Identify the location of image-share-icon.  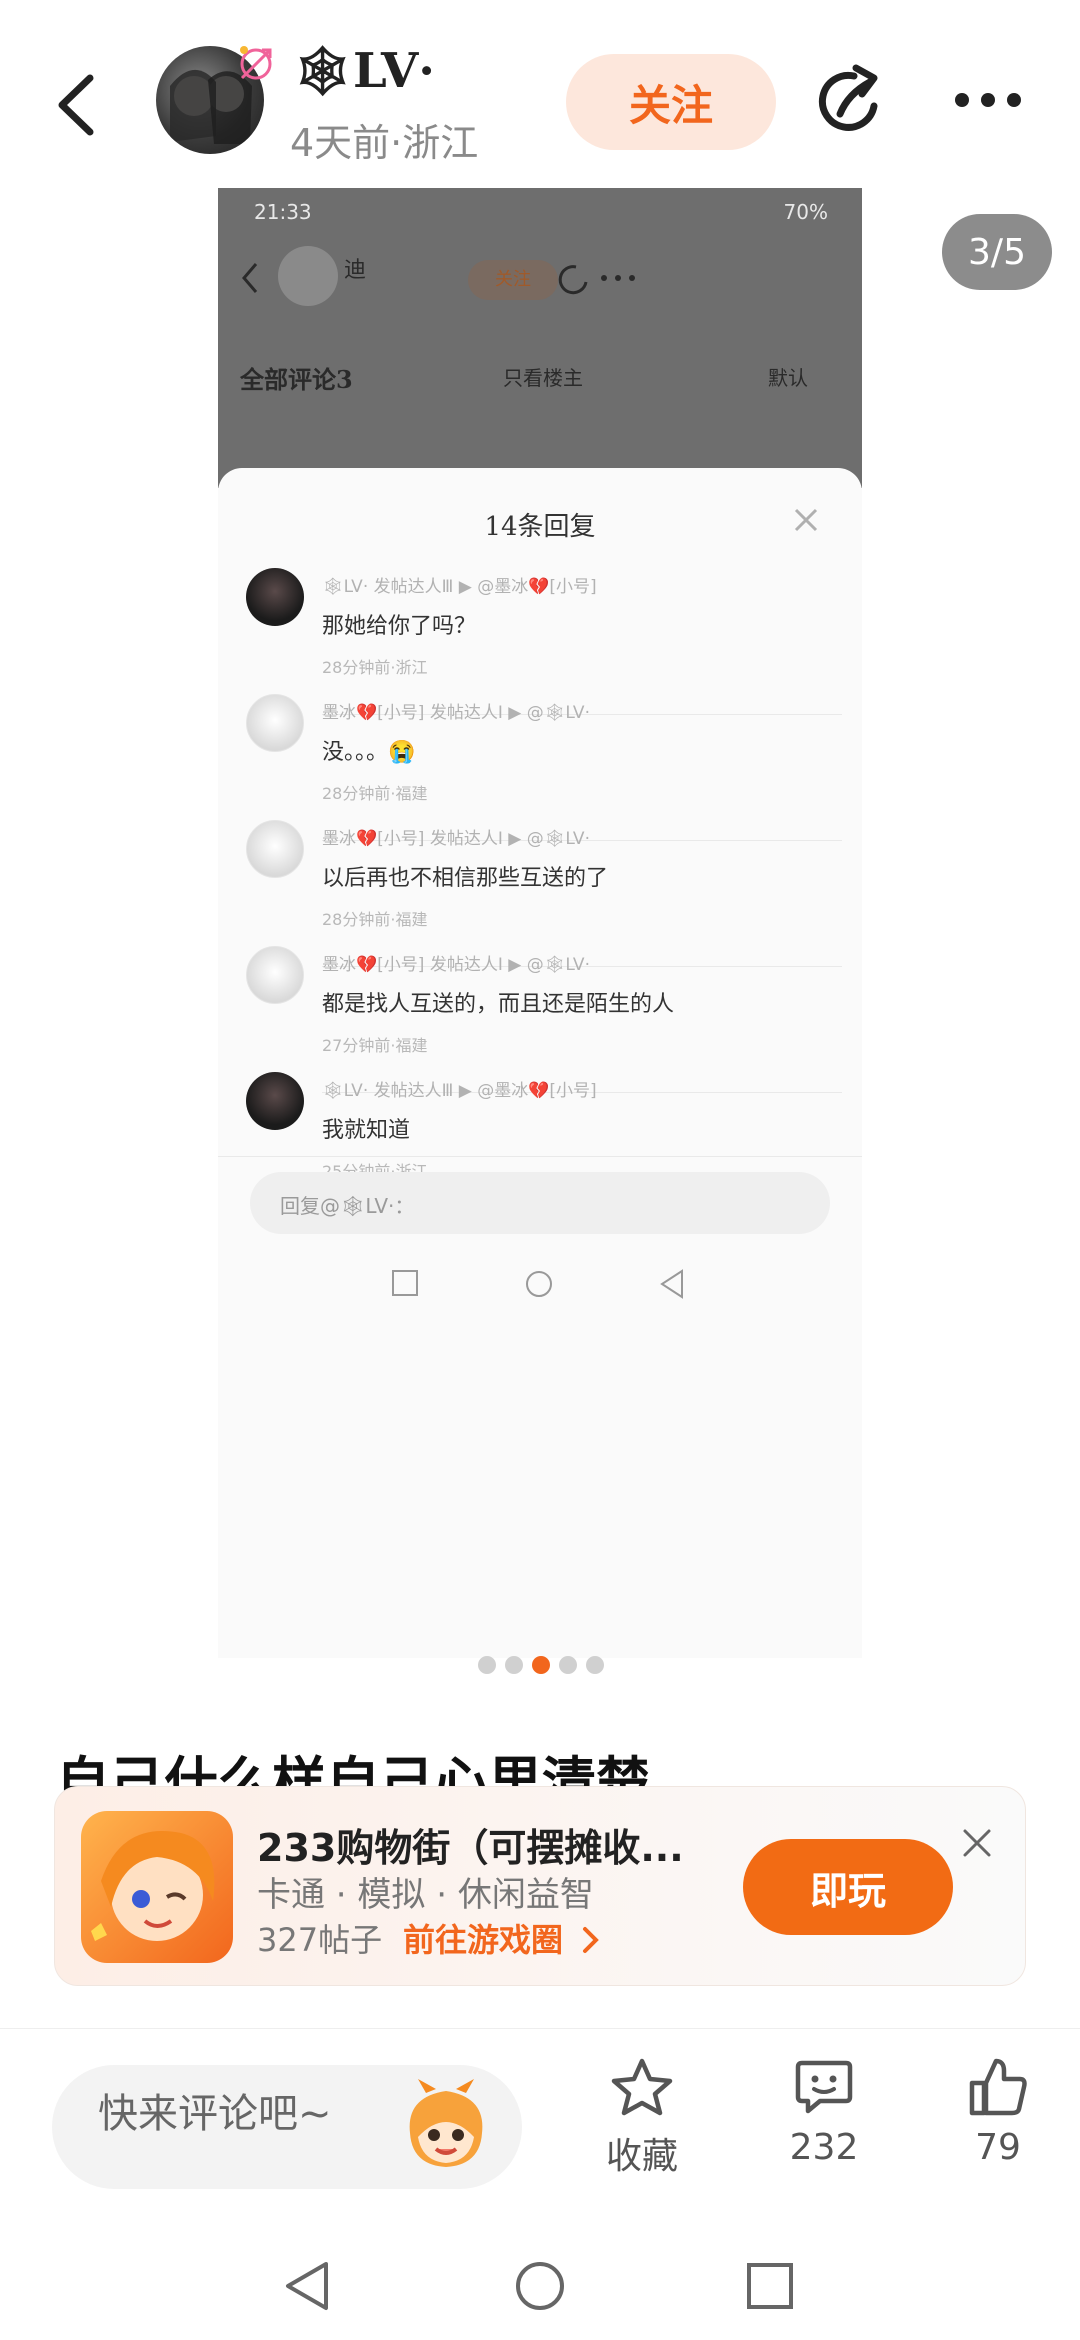
(573, 280).